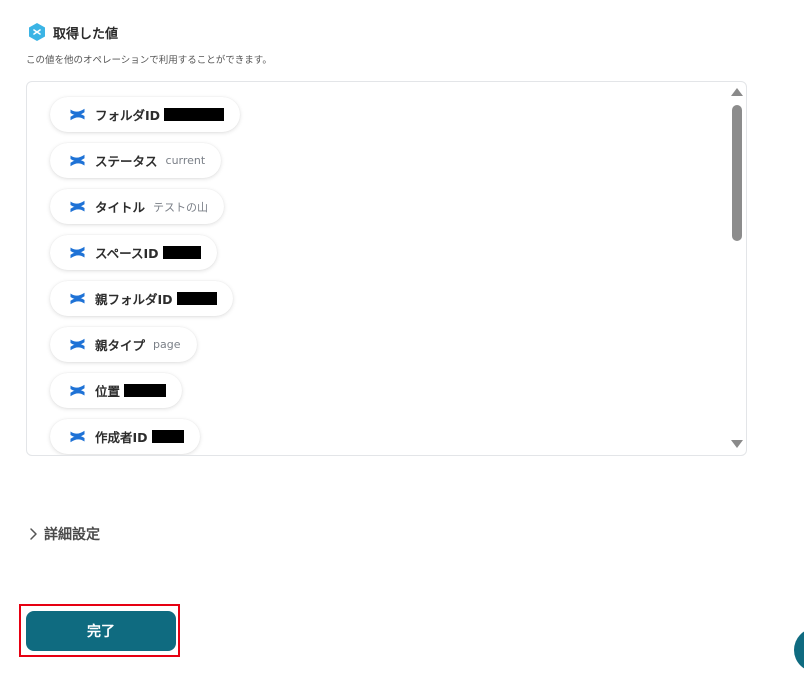  What do you see at coordinates (181, 207) in the screenshot?
I see `value-text: テストの山` at bounding box center [181, 207].